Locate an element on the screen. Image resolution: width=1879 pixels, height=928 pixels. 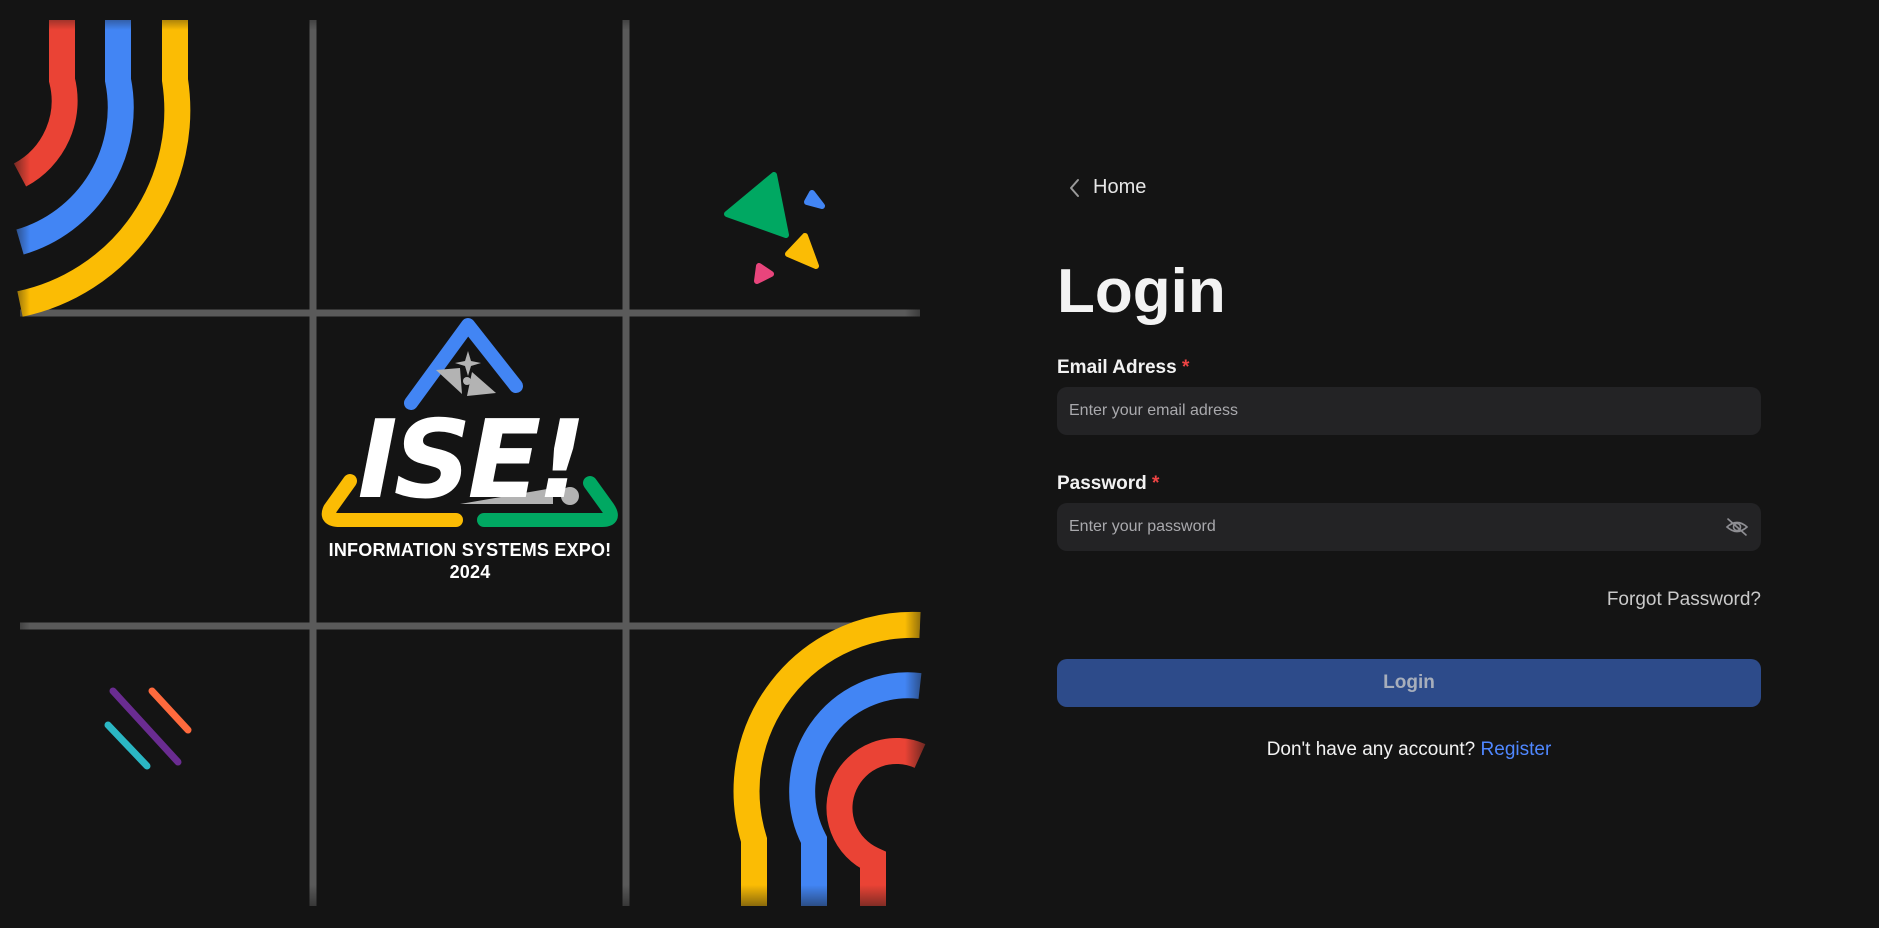
register-prompt-text: Don't have any account? is located at coordinates (1371, 749).